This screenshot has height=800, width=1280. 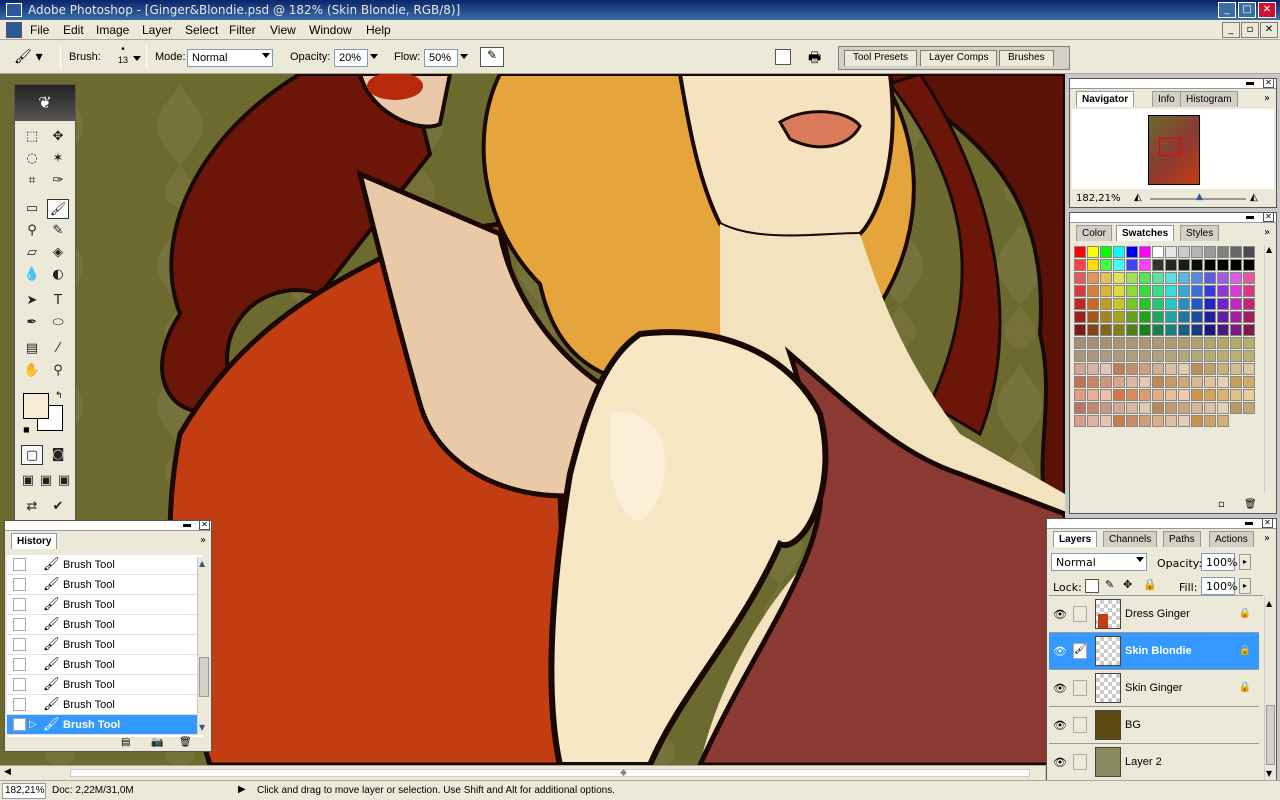 What do you see at coordinates (464, 56) in the screenshot?
I see `flow-slider-toggle` at bounding box center [464, 56].